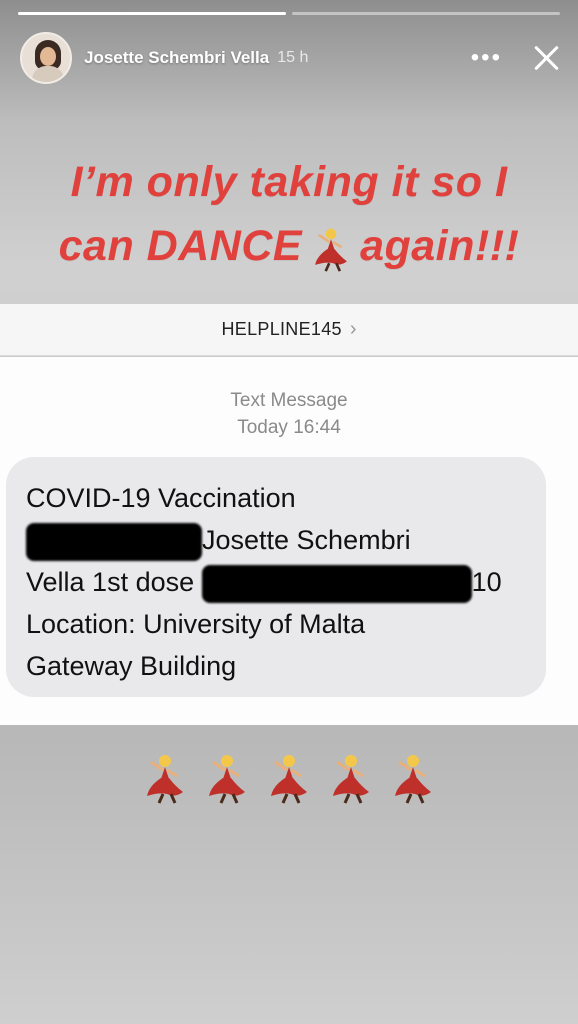 The image size is (578, 1024). I want to click on caption-line-2-end: again!!!, so click(440, 246).